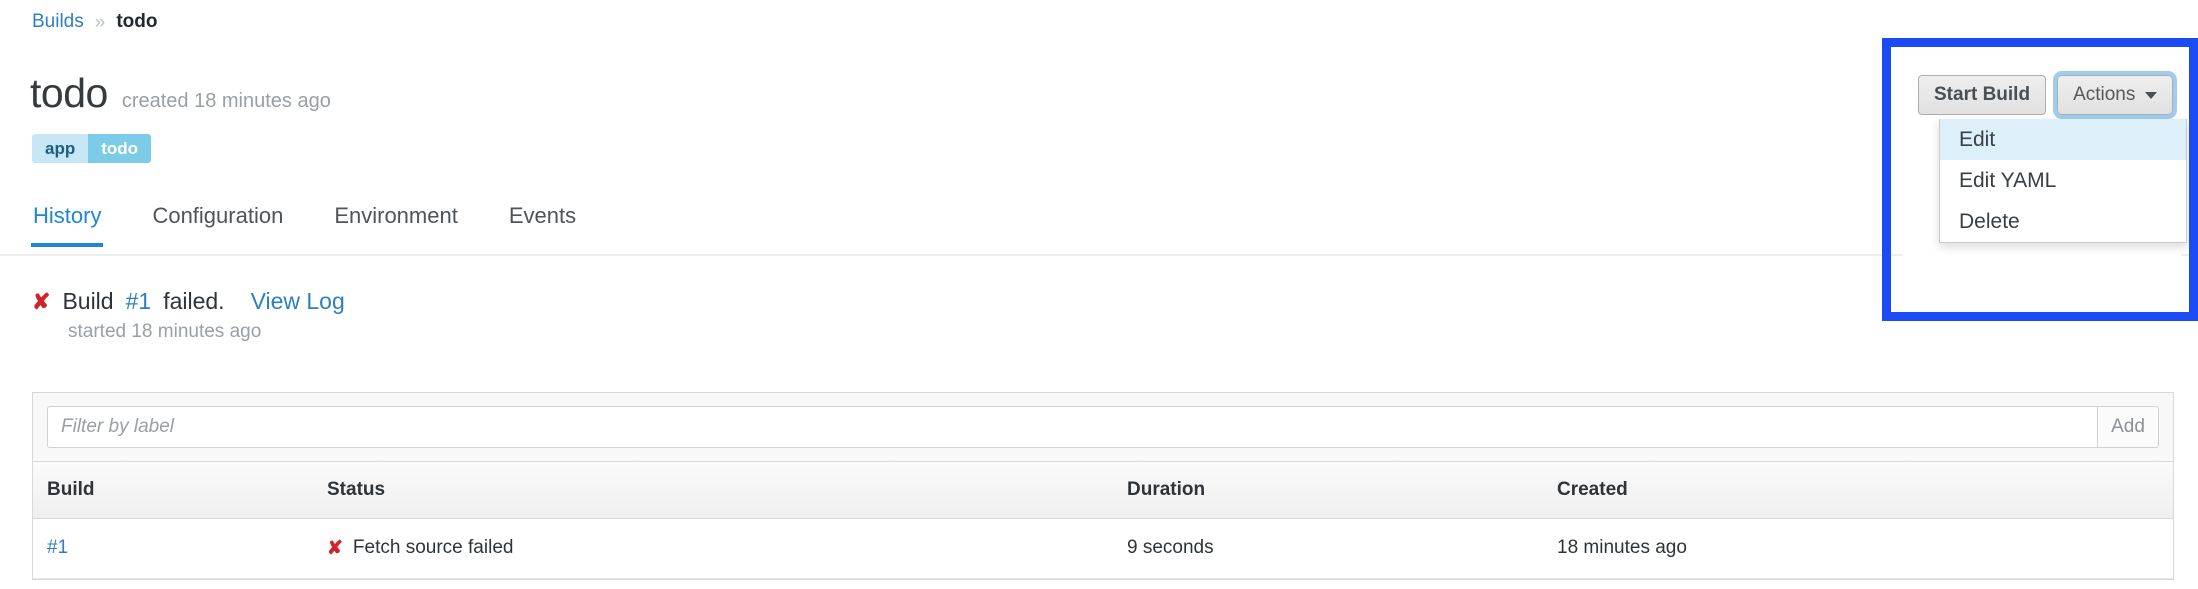 This screenshot has height=589, width=2198. What do you see at coordinates (194, 301) in the screenshot?
I see `build-status-suffix: failed.` at bounding box center [194, 301].